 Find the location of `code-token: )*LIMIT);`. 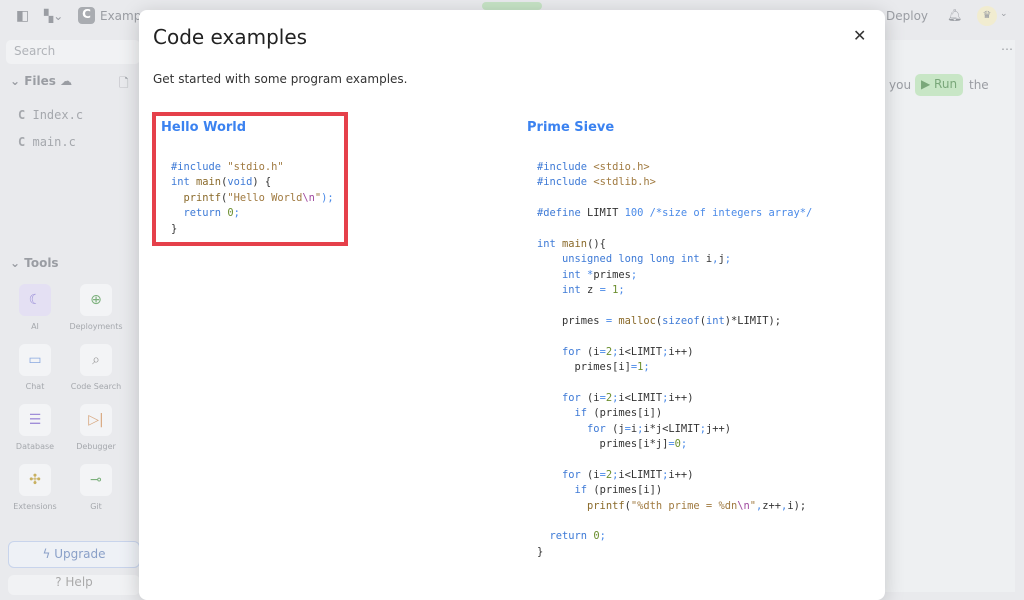

code-token: )*LIMIT); is located at coordinates (753, 320).